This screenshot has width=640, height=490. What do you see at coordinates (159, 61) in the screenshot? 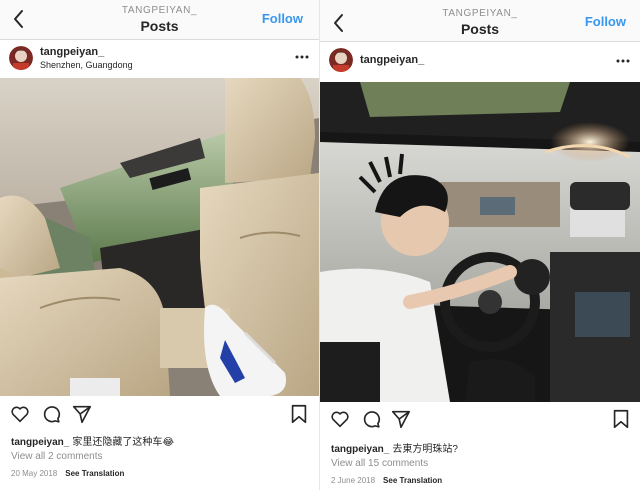
I see `post-header: tangpeiyan_ Shenzhen, Guangdong` at bounding box center [159, 61].